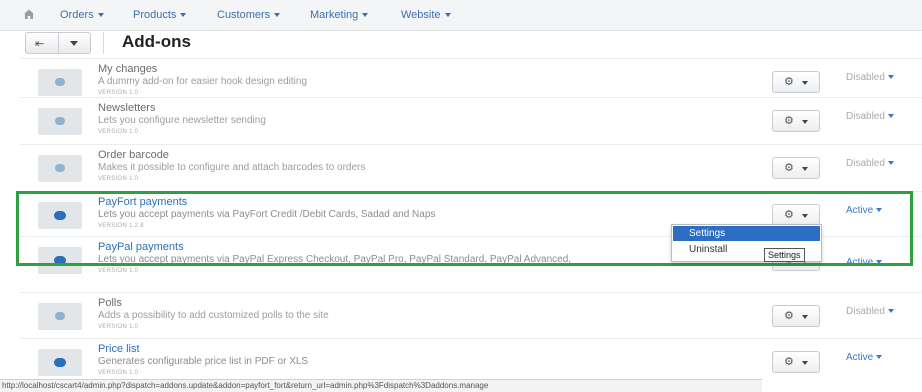  What do you see at coordinates (155, 15) in the screenshot?
I see `menu-products-label: Products` at bounding box center [155, 15].